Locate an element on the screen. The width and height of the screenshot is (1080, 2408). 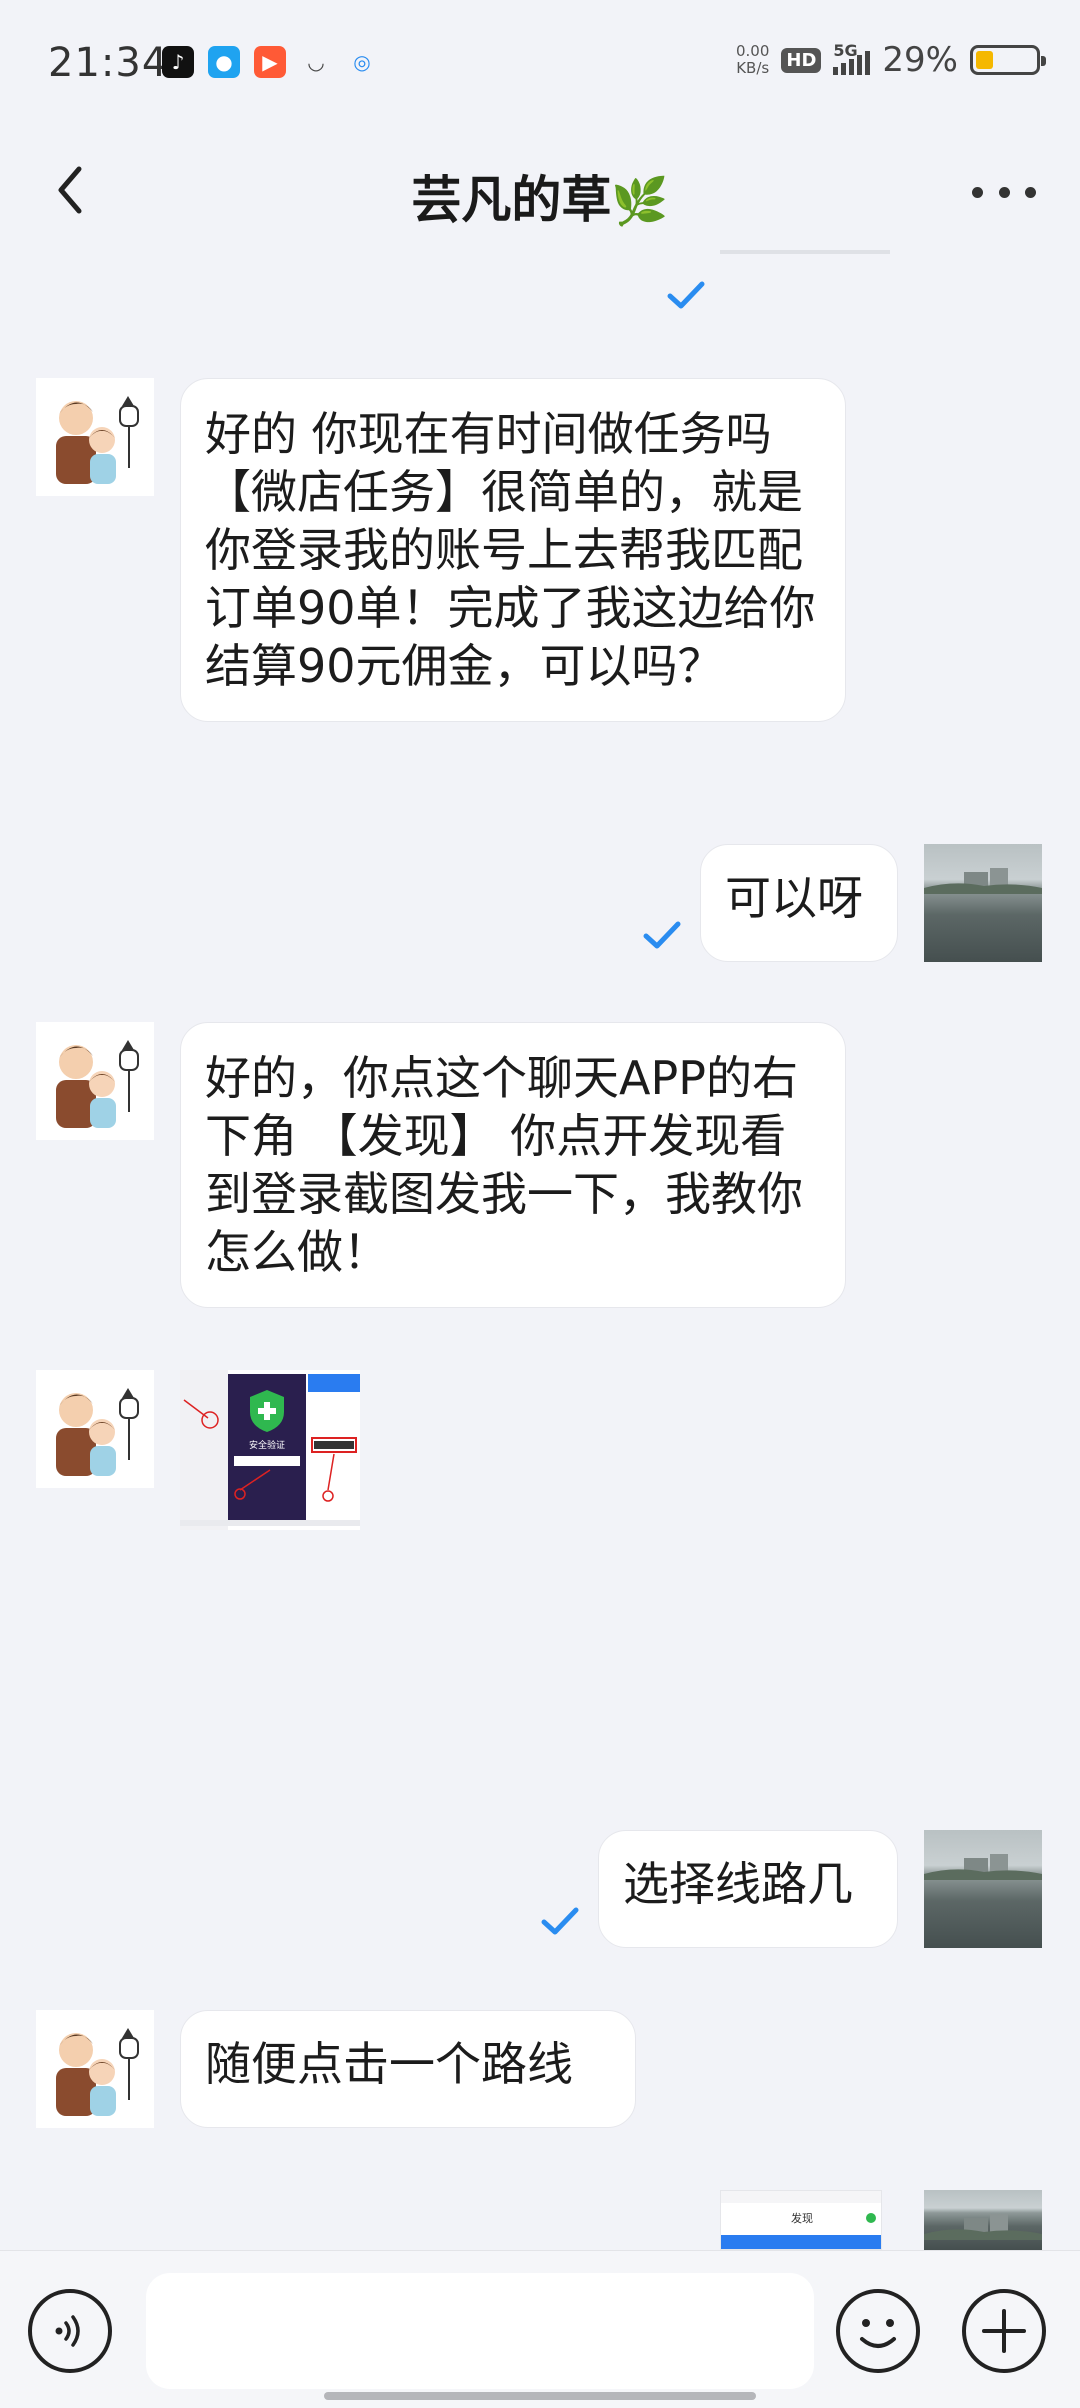
chat-header: 芸凡的草🌿 is located at coordinates (540, 190).